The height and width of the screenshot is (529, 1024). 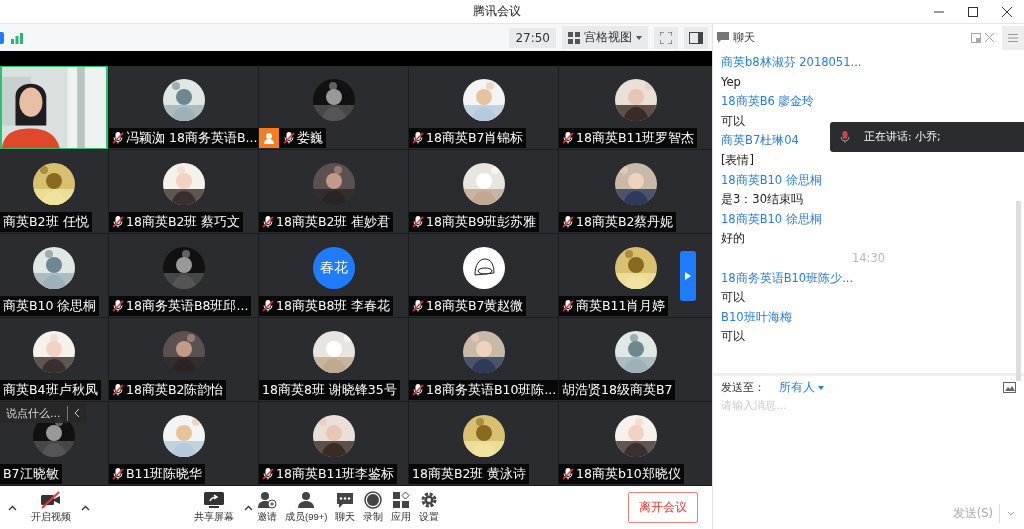 What do you see at coordinates (51, 500) in the screenshot?
I see `camera-off-icon` at bounding box center [51, 500].